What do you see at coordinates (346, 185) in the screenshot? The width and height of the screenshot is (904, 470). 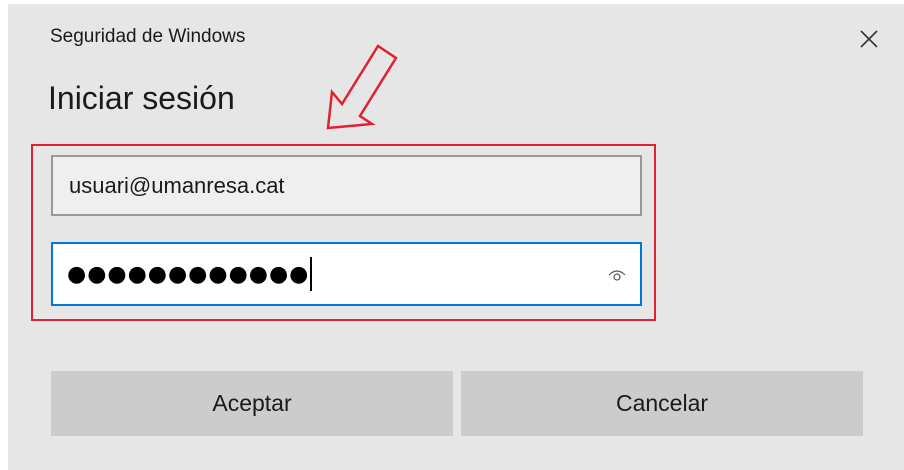 I see `username-field: usuari@umanresa.cat` at bounding box center [346, 185].